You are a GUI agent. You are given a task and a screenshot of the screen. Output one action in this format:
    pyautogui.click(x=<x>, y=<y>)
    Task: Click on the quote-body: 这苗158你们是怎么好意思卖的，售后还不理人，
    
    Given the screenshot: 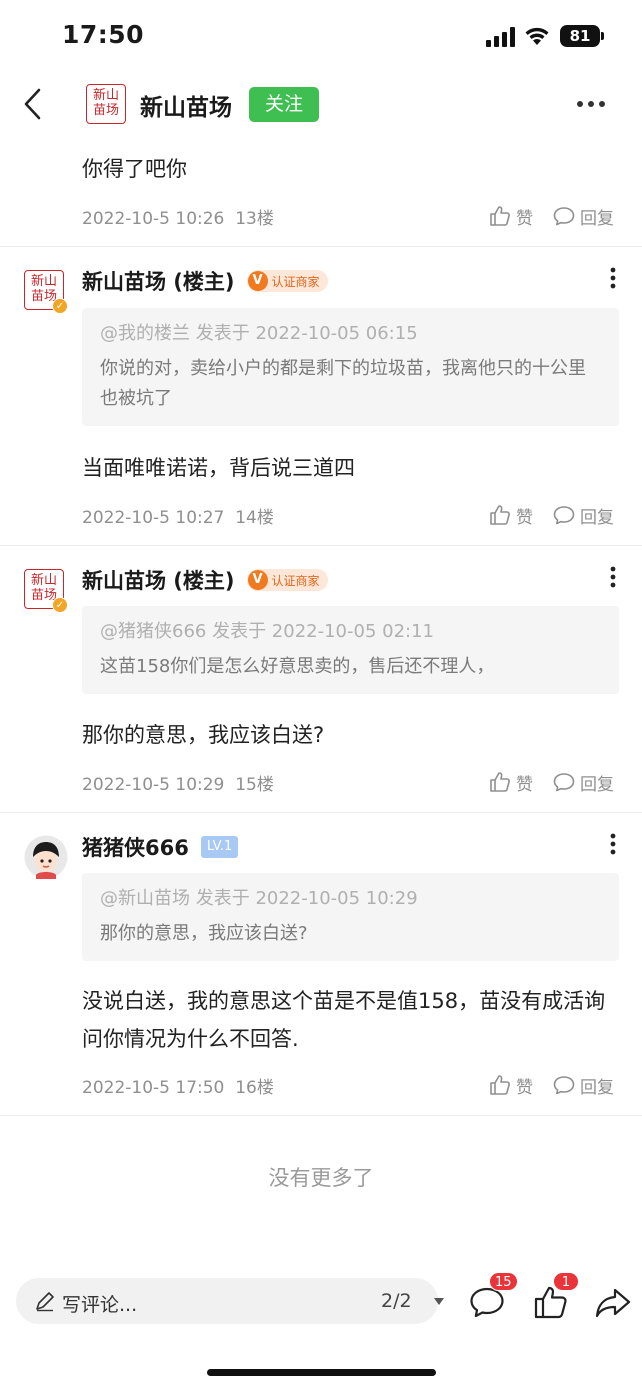 What is the action you would take?
    pyautogui.click(x=297, y=666)
    